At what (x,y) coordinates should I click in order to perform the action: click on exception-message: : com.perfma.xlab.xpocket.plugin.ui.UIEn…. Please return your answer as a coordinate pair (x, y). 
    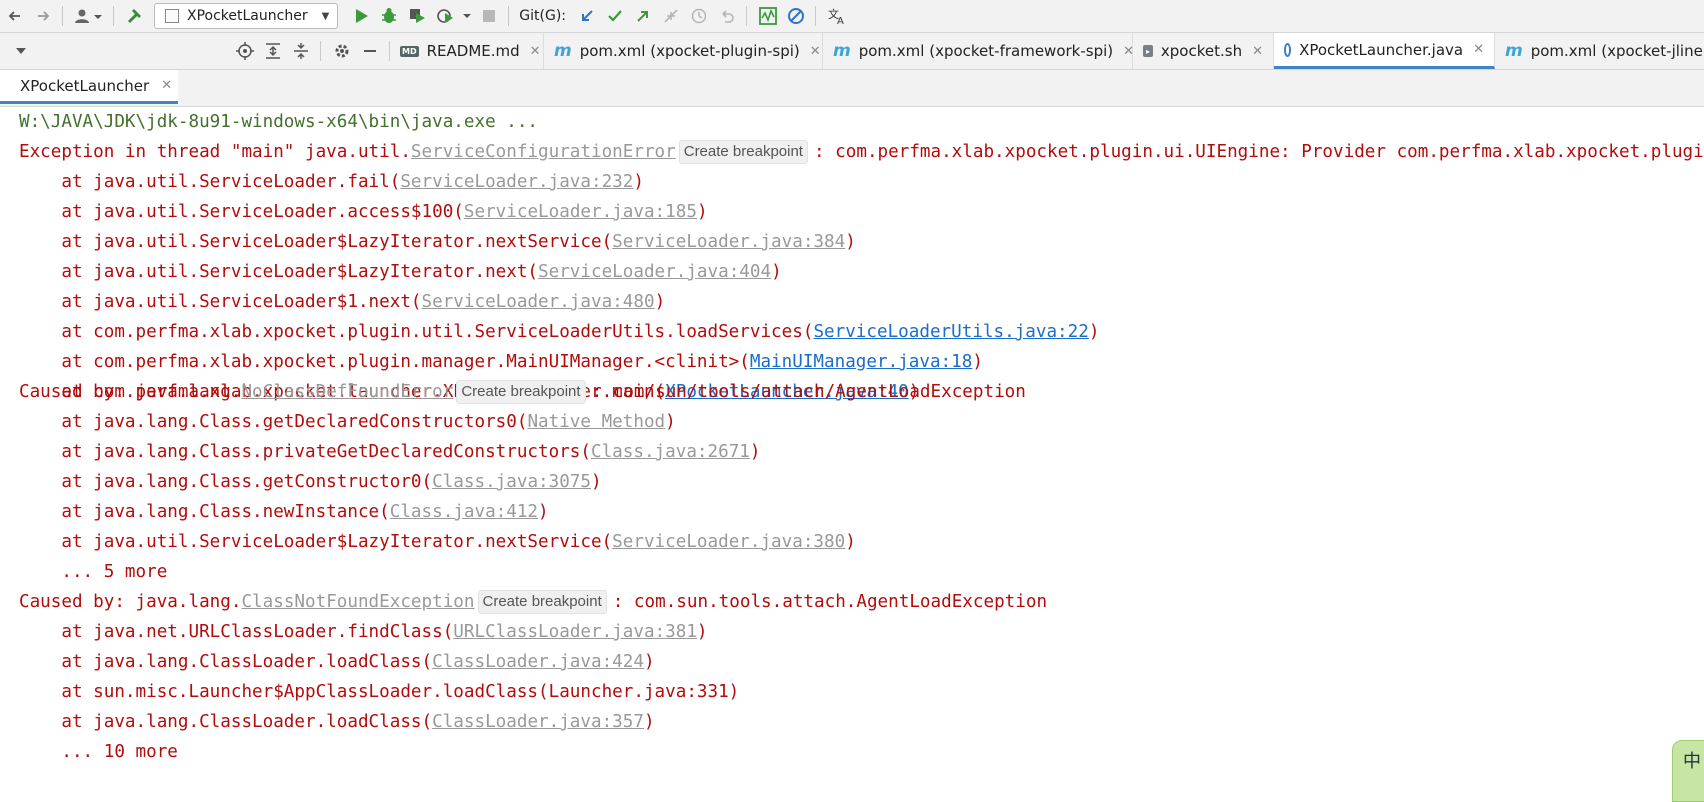
    Looking at the image, I should click on (1258, 152).